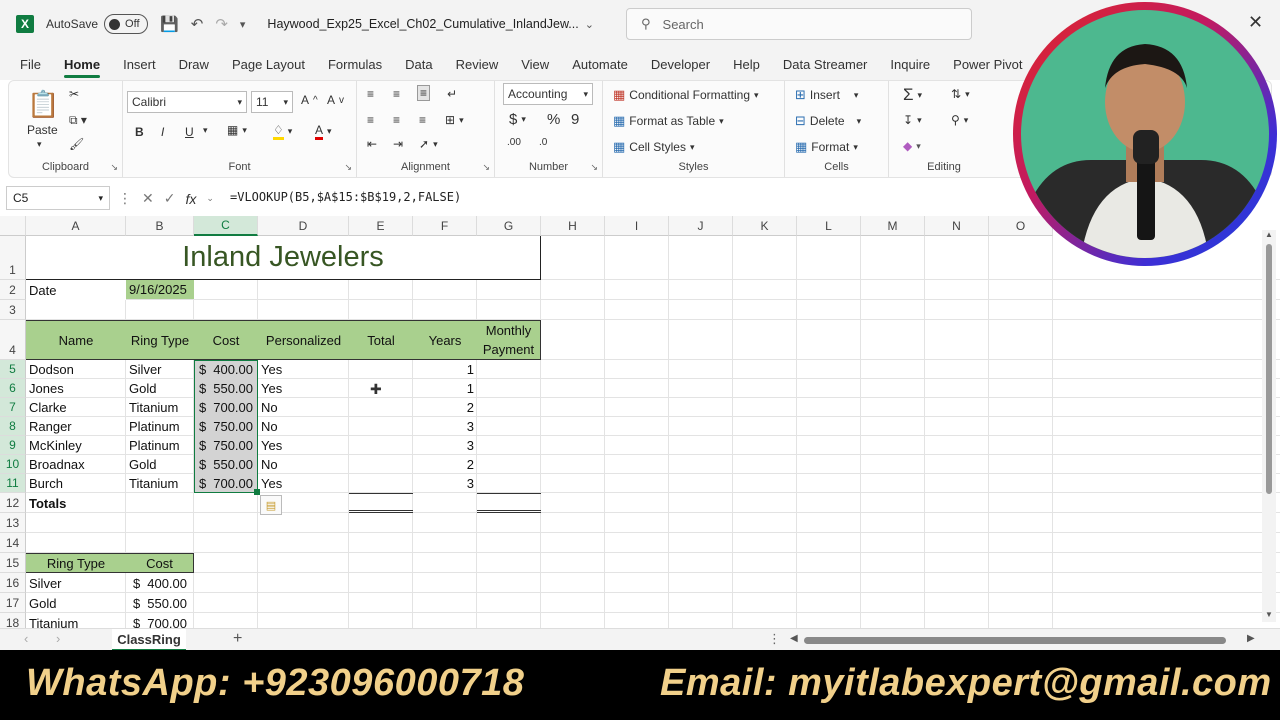  What do you see at coordinates (76, 603) in the screenshot?
I see `lookup-ring-type: Gold` at bounding box center [76, 603].